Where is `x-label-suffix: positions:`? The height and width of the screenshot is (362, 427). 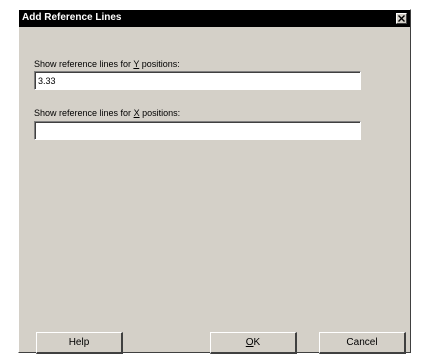 x-label-suffix: positions: is located at coordinates (160, 113).